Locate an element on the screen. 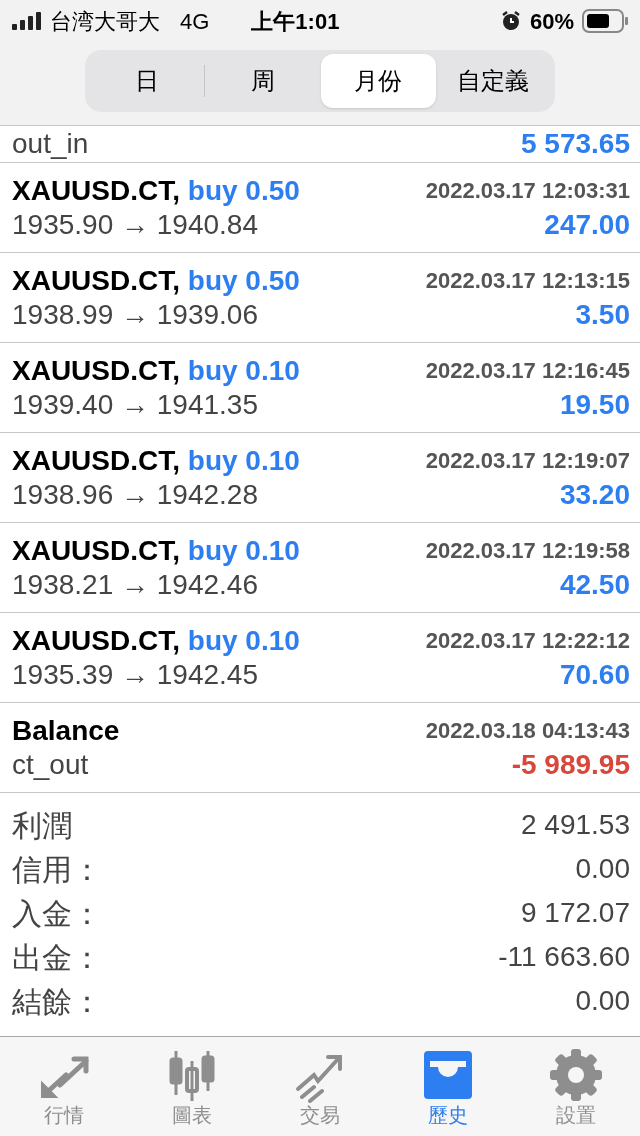  deal-comment: ct_out is located at coordinates (50, 764).